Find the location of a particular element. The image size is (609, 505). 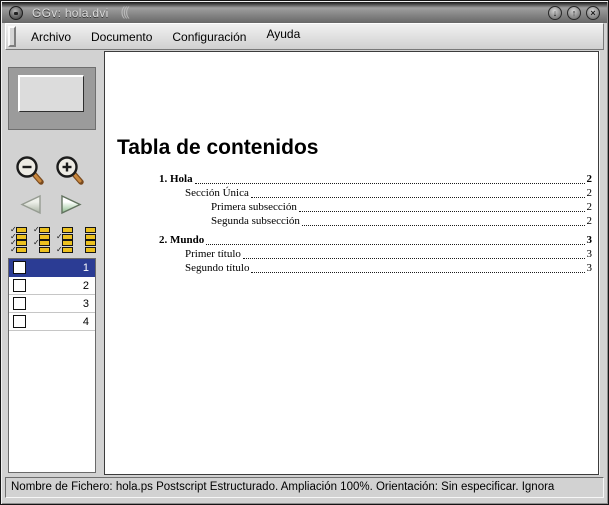

arrow-right-icon is located at coordinates (71, 204).